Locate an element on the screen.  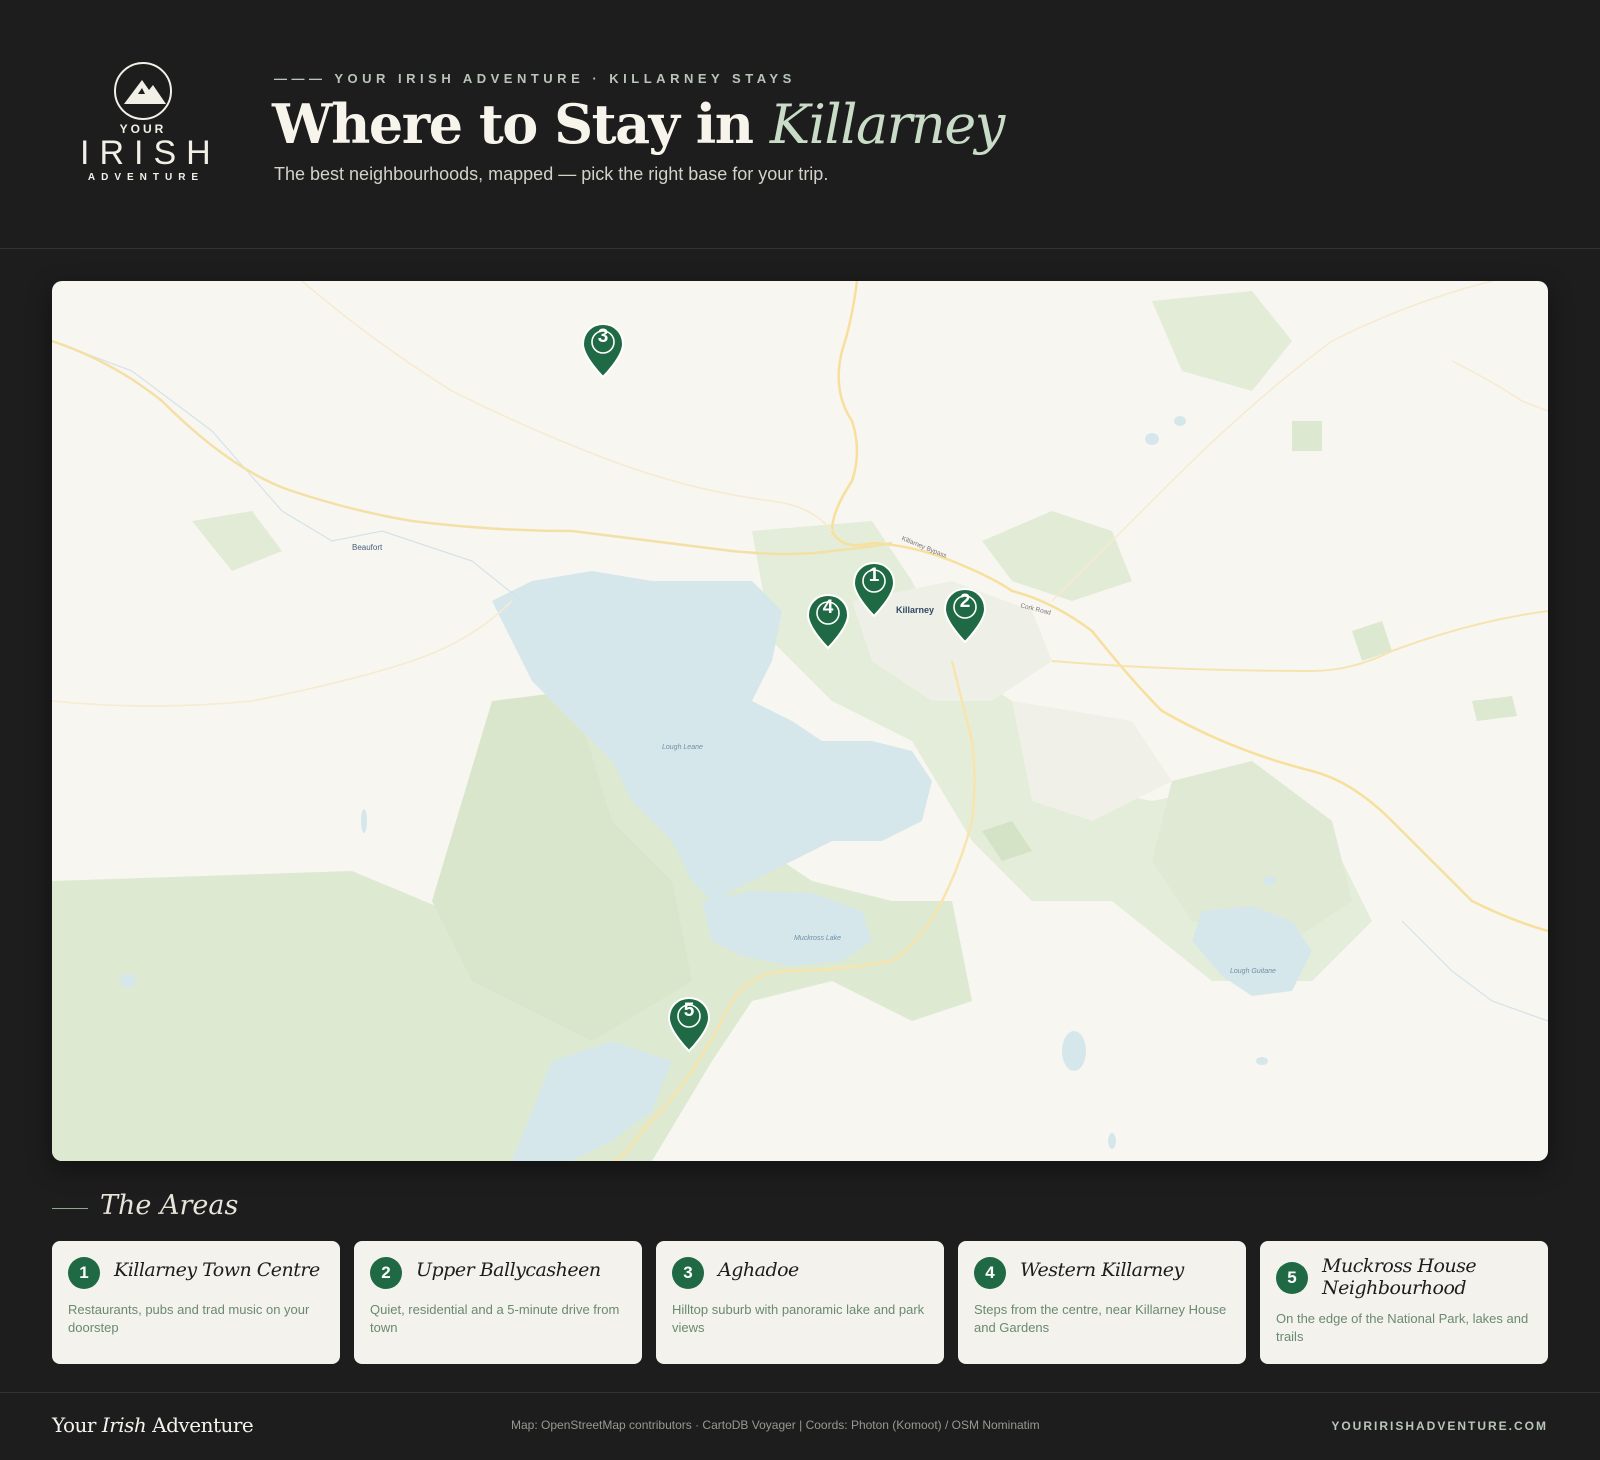
area-number-badge: 3 is located at coordinates (688, 1273).